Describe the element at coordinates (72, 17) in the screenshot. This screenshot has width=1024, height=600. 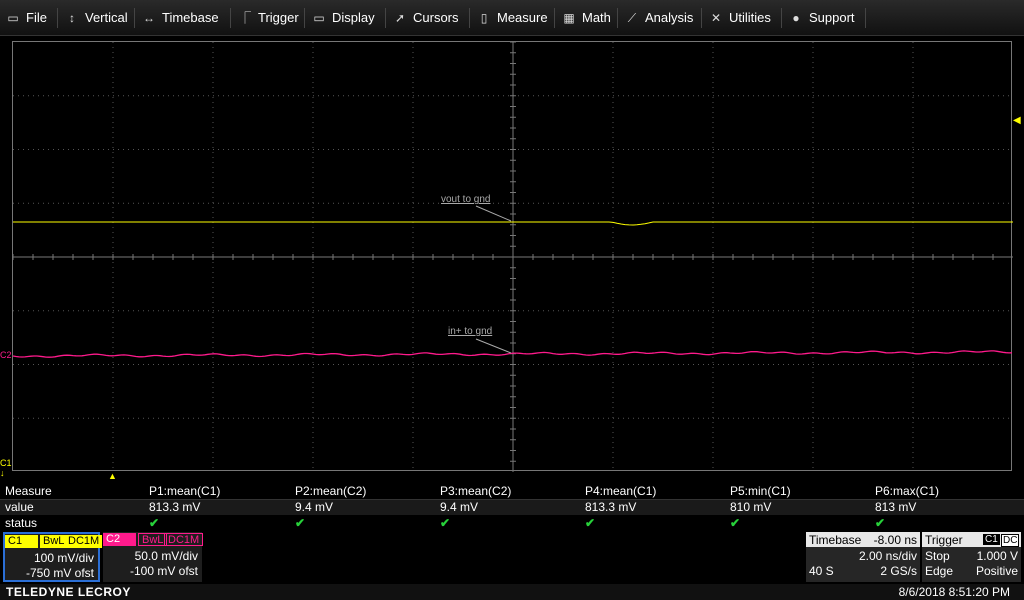
I see `vertical-icon: ↕` at that location.